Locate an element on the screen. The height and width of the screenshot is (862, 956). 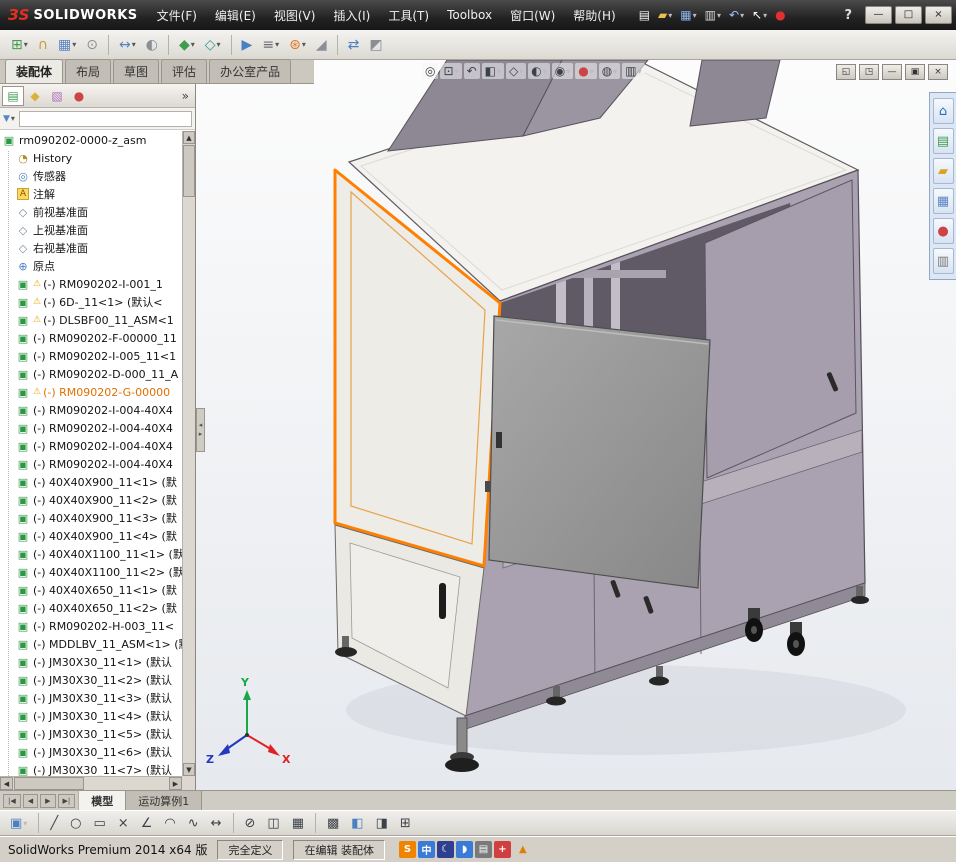
scroll-right-icon: ▶ is located at coordinates (175, 783).